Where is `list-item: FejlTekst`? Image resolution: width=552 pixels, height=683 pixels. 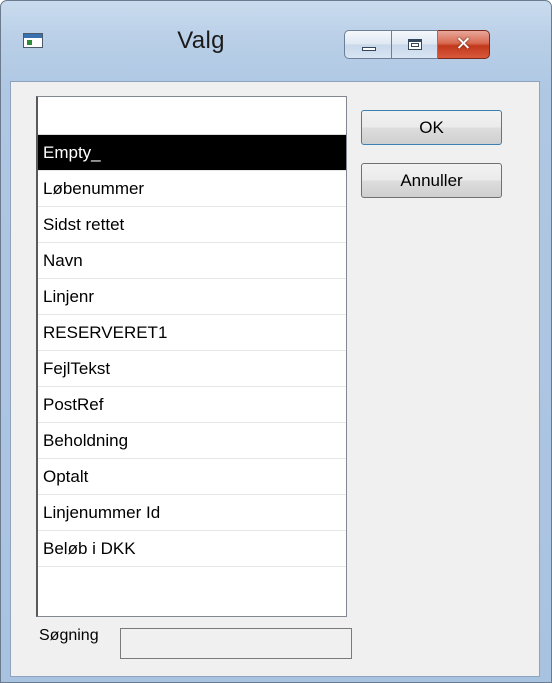 list-item: FejlTekst is located at coordinates (192, 369).